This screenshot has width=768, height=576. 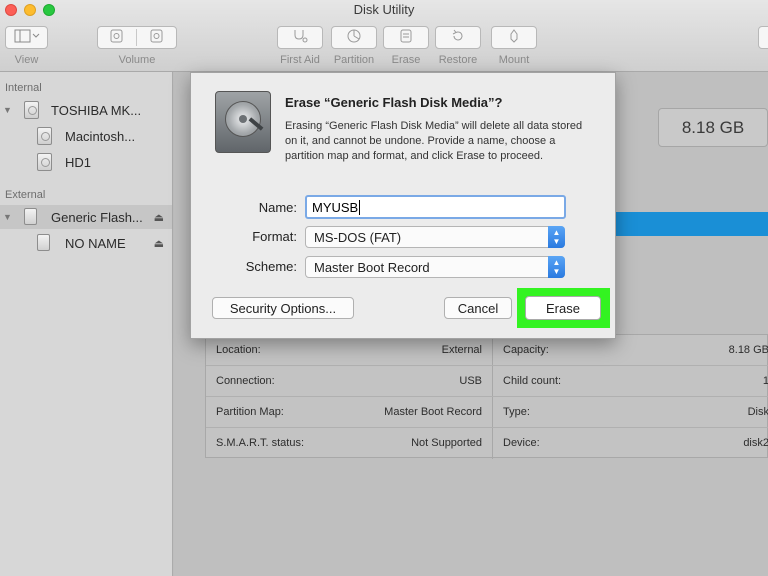 I want to click on sidebar-item-label: NO NAME, so click(x=95, y=243).